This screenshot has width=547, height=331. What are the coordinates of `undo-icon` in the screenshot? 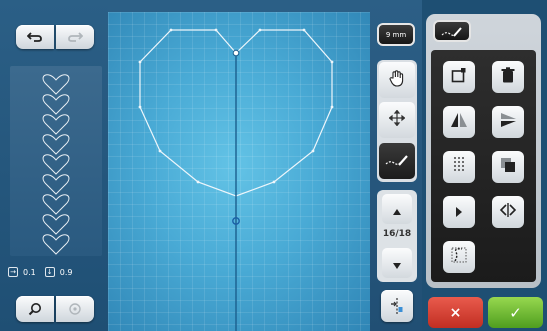 It's located at (35, 37).